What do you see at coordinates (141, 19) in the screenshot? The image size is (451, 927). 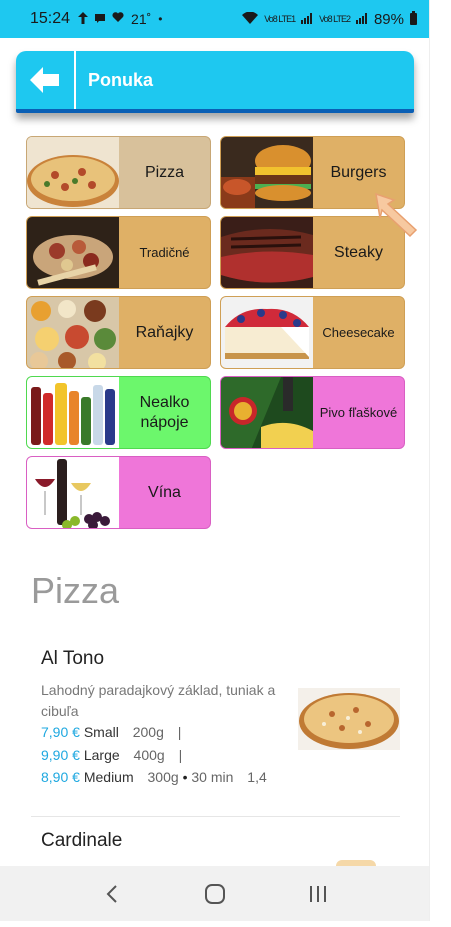 I see `status-temperature: 21˚` at bounding box center [141, 19].